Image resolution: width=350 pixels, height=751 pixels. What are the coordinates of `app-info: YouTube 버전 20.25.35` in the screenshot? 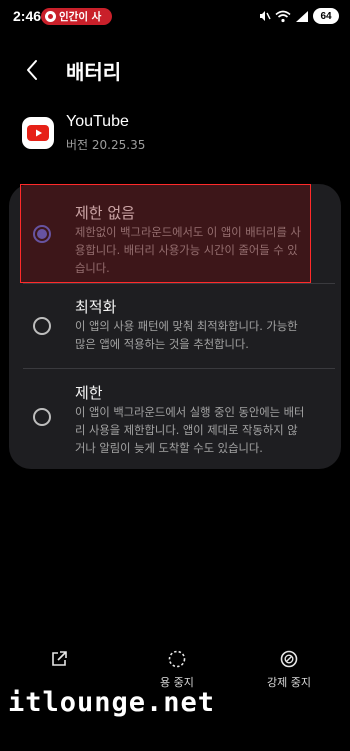 It's located at (177, 135).